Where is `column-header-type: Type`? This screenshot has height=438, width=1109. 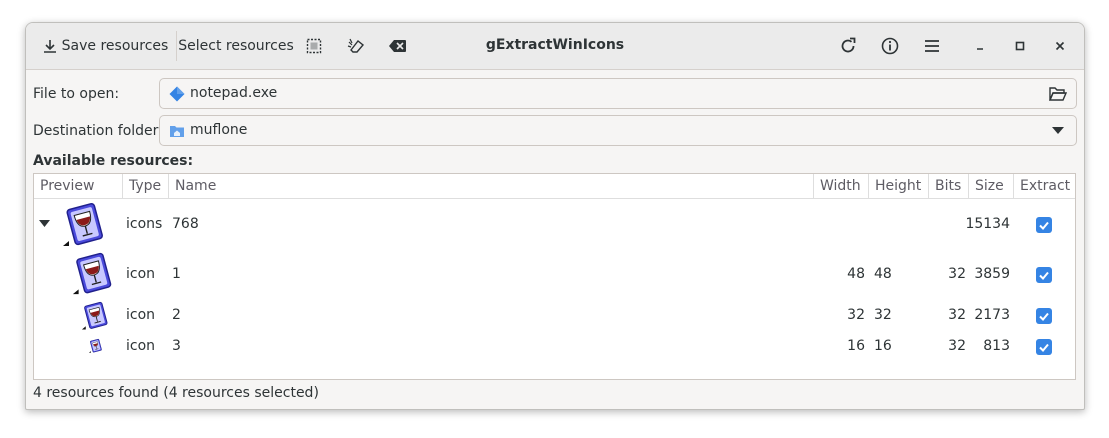
column-header-type: Type is located at coordinates (146, 186).